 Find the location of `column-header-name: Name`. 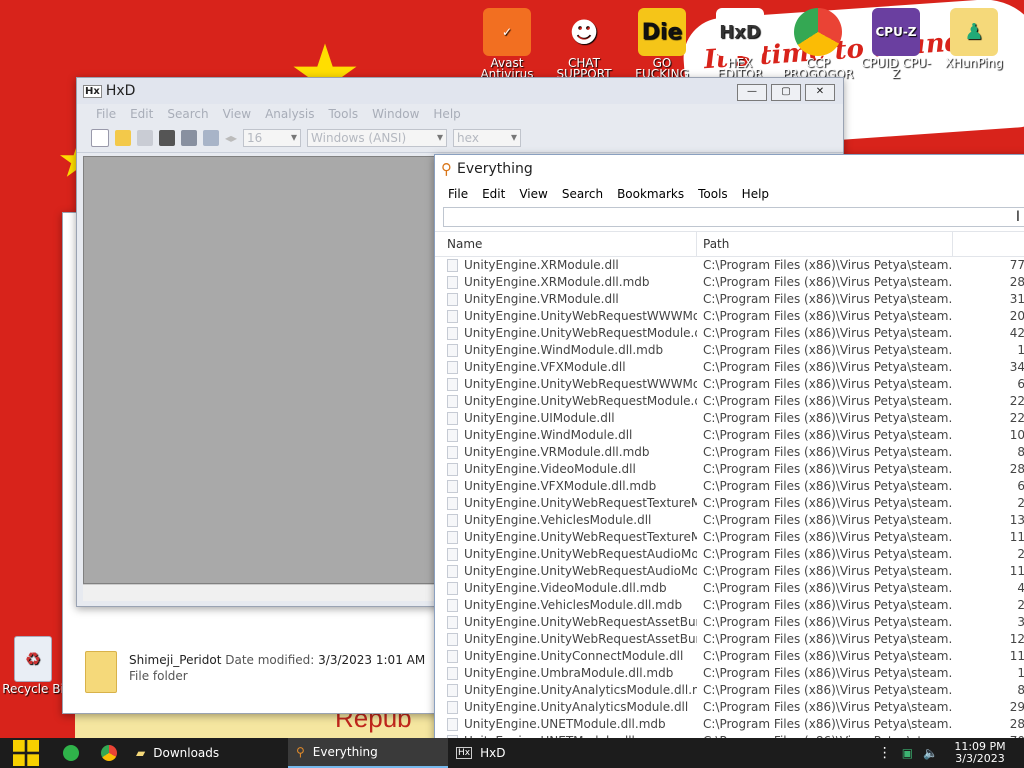

column-header-name: Name is located at coordinates (566, 244).